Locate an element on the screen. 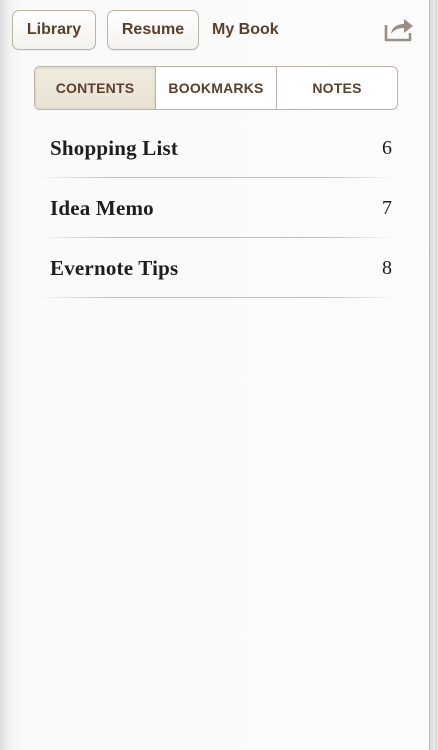 Image resolution: width=438 pixels, height=750 pixels. view-tabs: CONTENTS BOOKMARKS NOTES is located at coordinates (216, 88).